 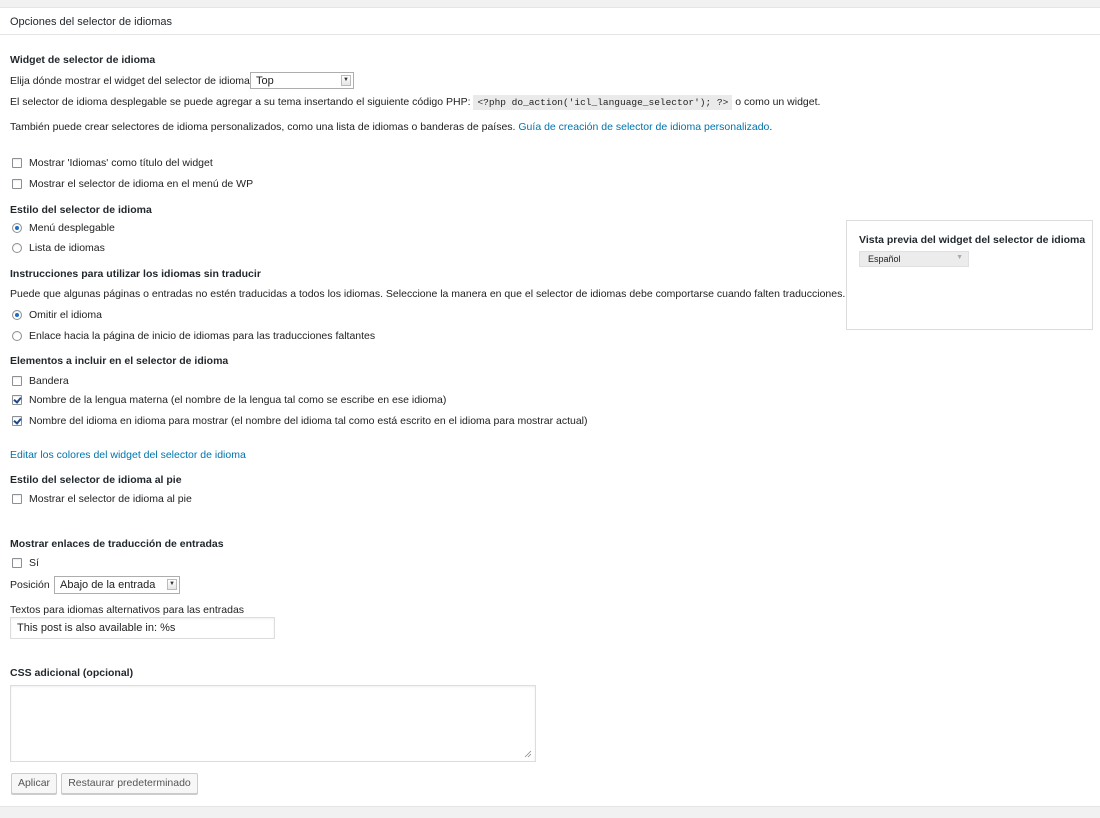 I want to click on reset-default-button: Restaurar predeterminado, so click(x=129, y=783).